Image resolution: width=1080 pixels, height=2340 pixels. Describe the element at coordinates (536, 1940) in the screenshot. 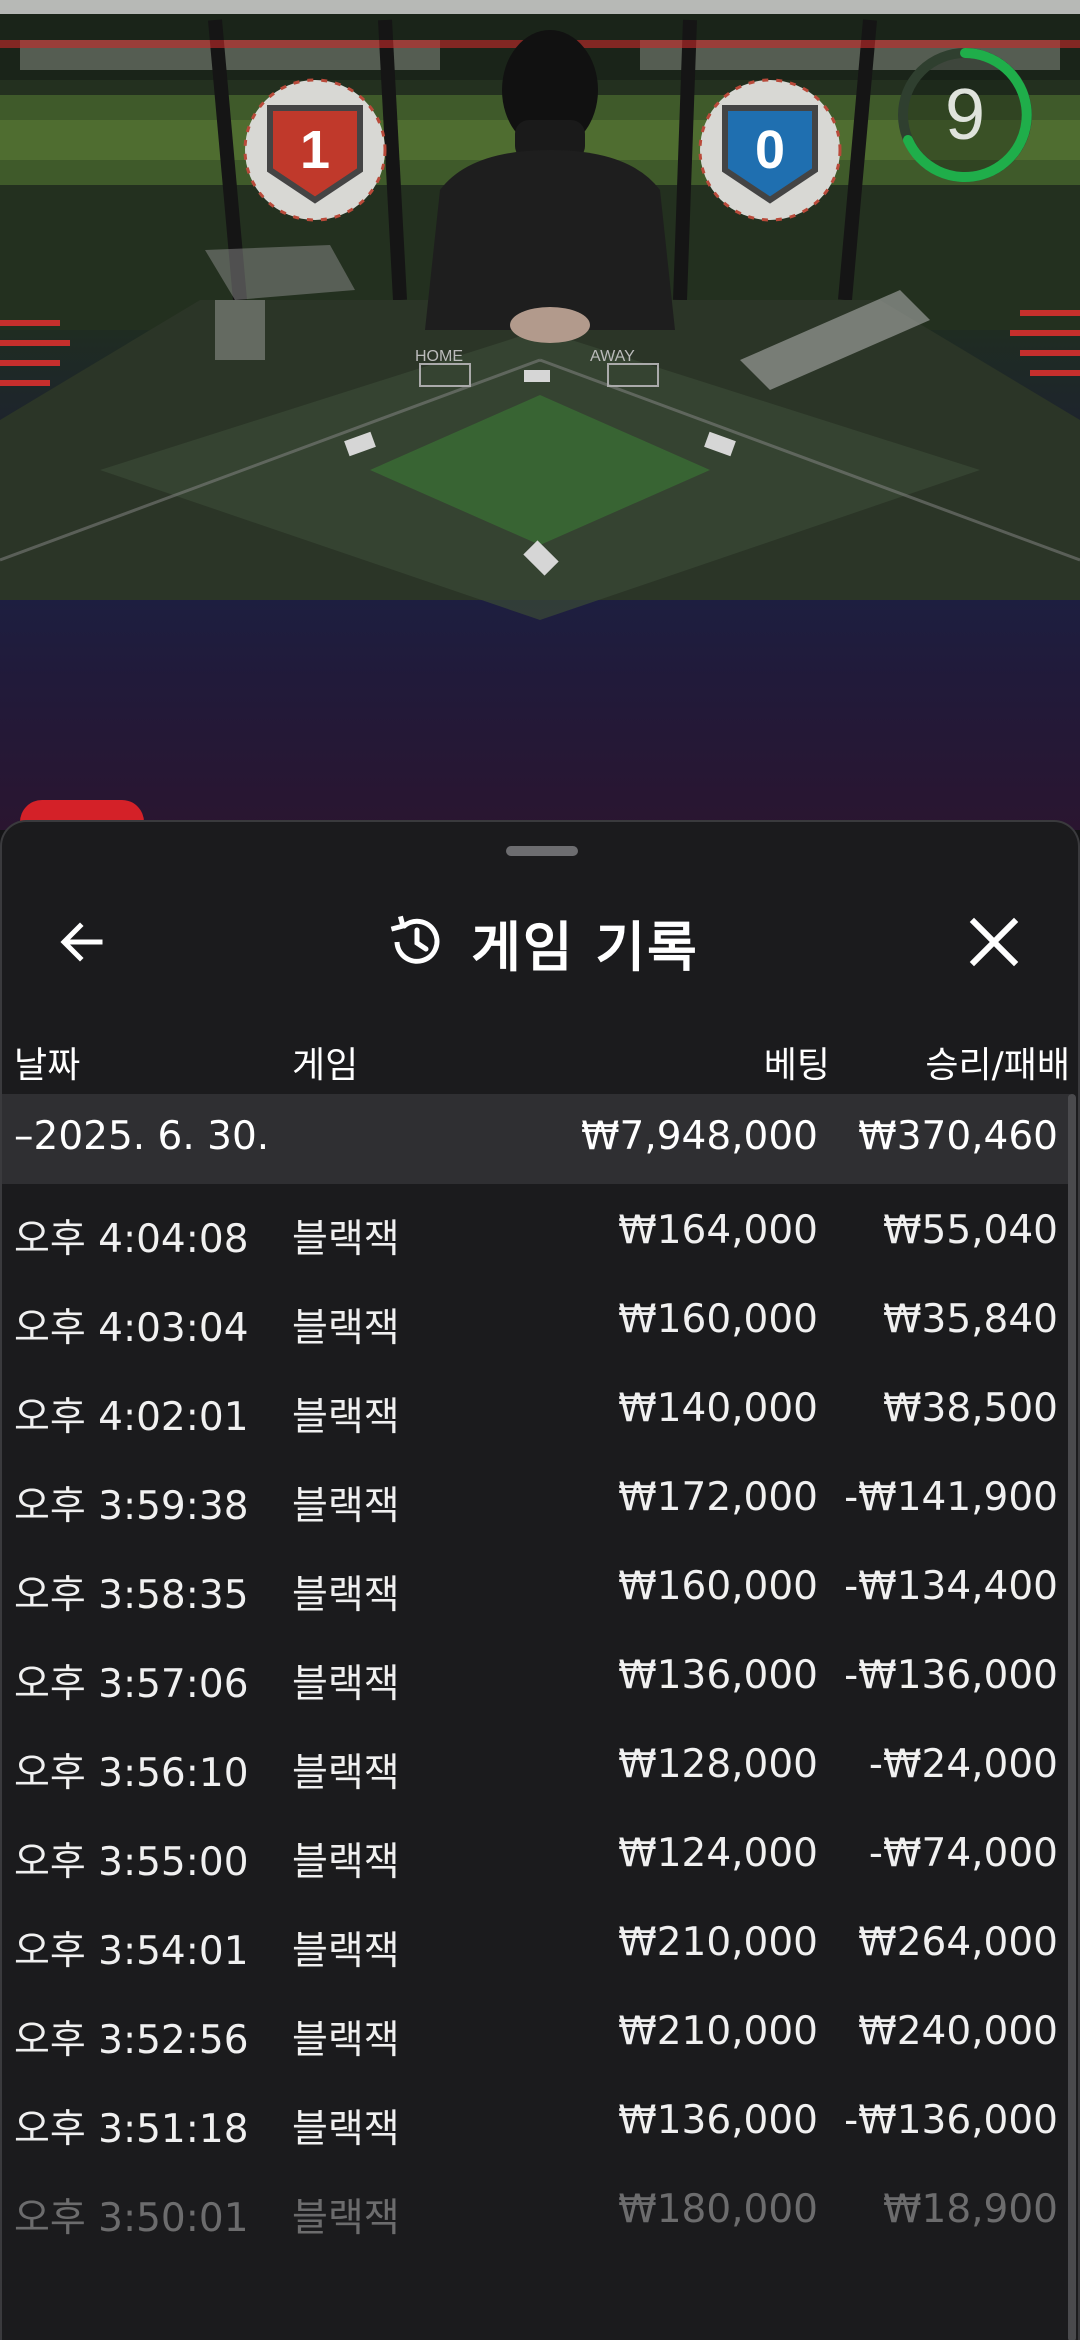

I see `table-row: 오후 3:54:01 블랙잭 ₩210,000 ₩264,000` at that location.